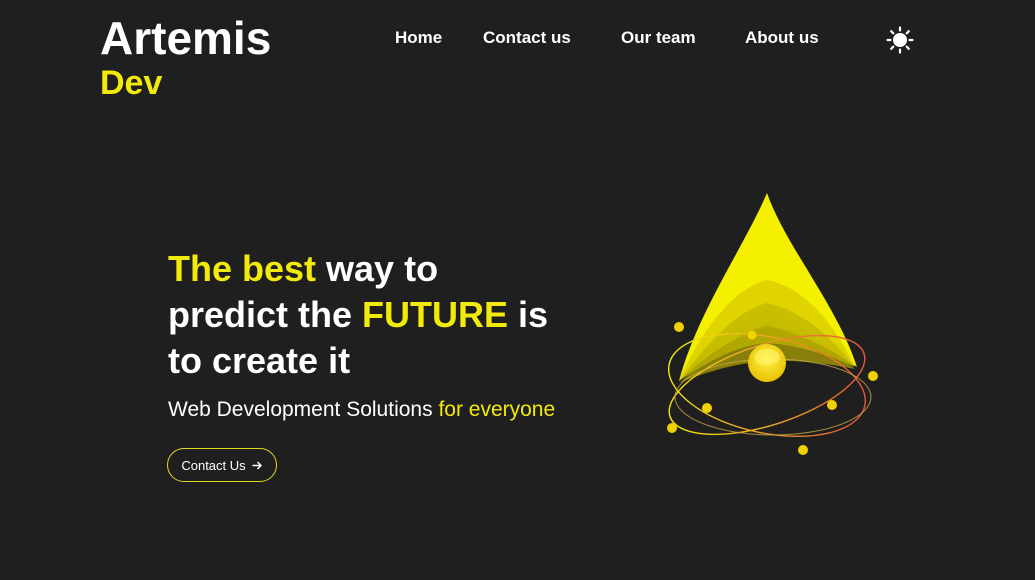  I want to click on contact-us-label: Contact Us, so click(213, 465).